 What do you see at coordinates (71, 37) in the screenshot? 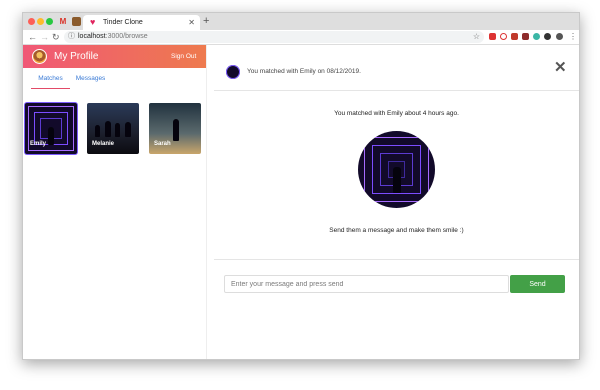
I see `info-icon: ⓘ` at bounding box center [71, 37].